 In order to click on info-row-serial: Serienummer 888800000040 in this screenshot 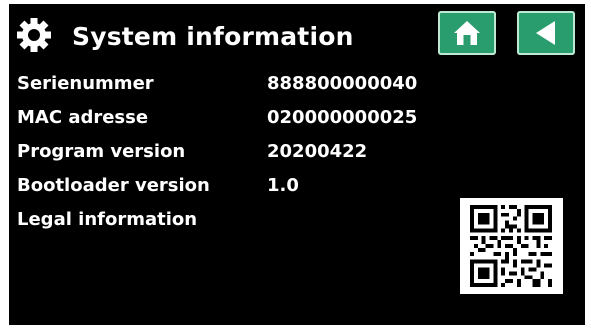, I will do `click(297, 87)`.